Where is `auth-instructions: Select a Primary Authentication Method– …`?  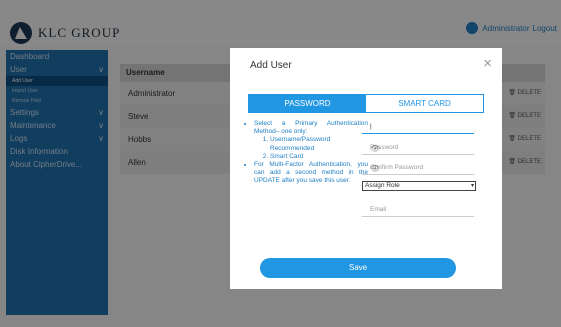
auth-instructions: Select a Primary Authentication Method– … is located at coordinates (307, 153).